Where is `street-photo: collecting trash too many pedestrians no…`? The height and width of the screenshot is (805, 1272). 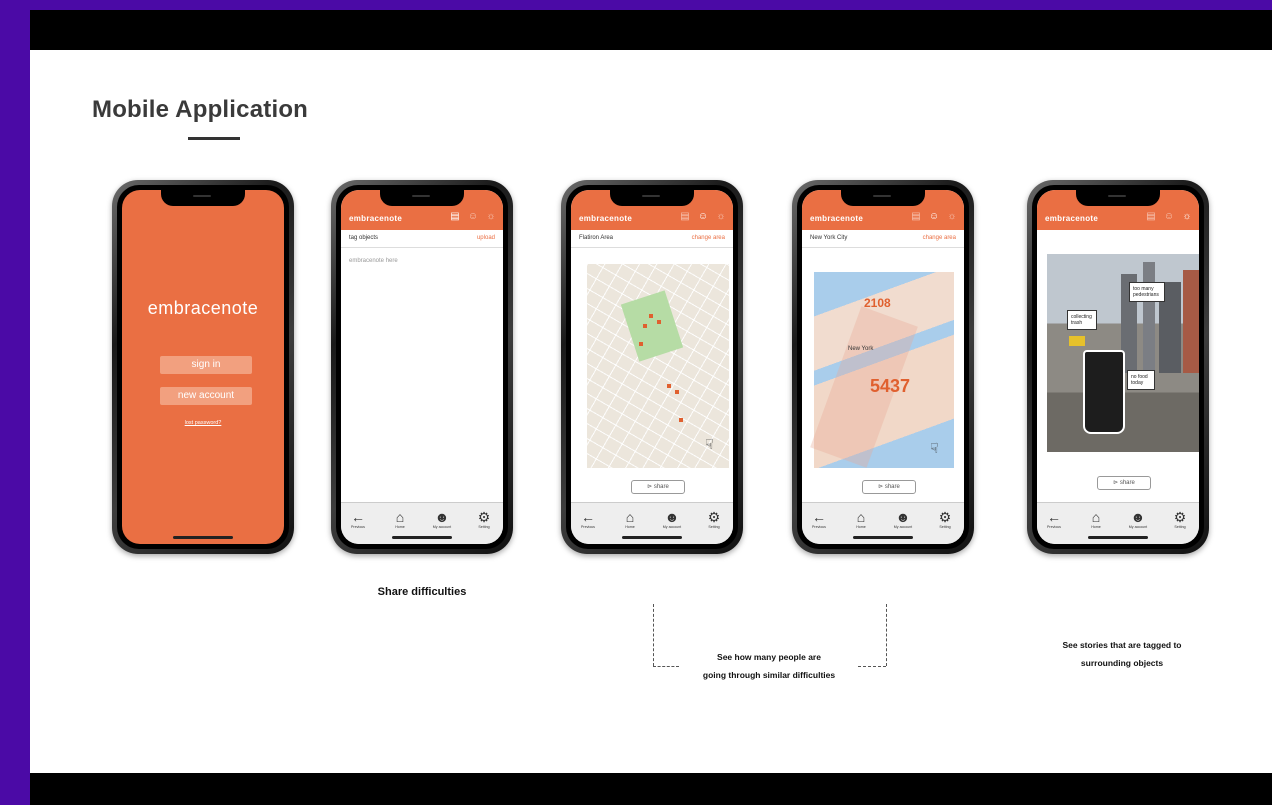 street-photo: collecting trash too many pedestrians no… is located at coordinates (1123, 353).